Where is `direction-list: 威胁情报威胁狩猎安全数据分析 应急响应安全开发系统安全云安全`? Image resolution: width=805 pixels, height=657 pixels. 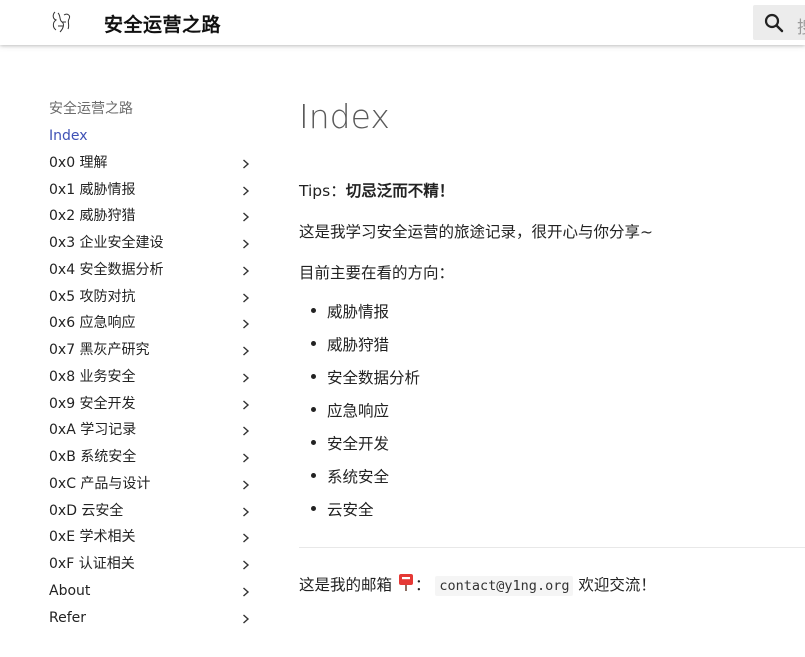 direction-list: 威胁情报威胁狩猎安全数据分析 应急响应安全开发系统安全云安全 is located at coordinates (365, 415).